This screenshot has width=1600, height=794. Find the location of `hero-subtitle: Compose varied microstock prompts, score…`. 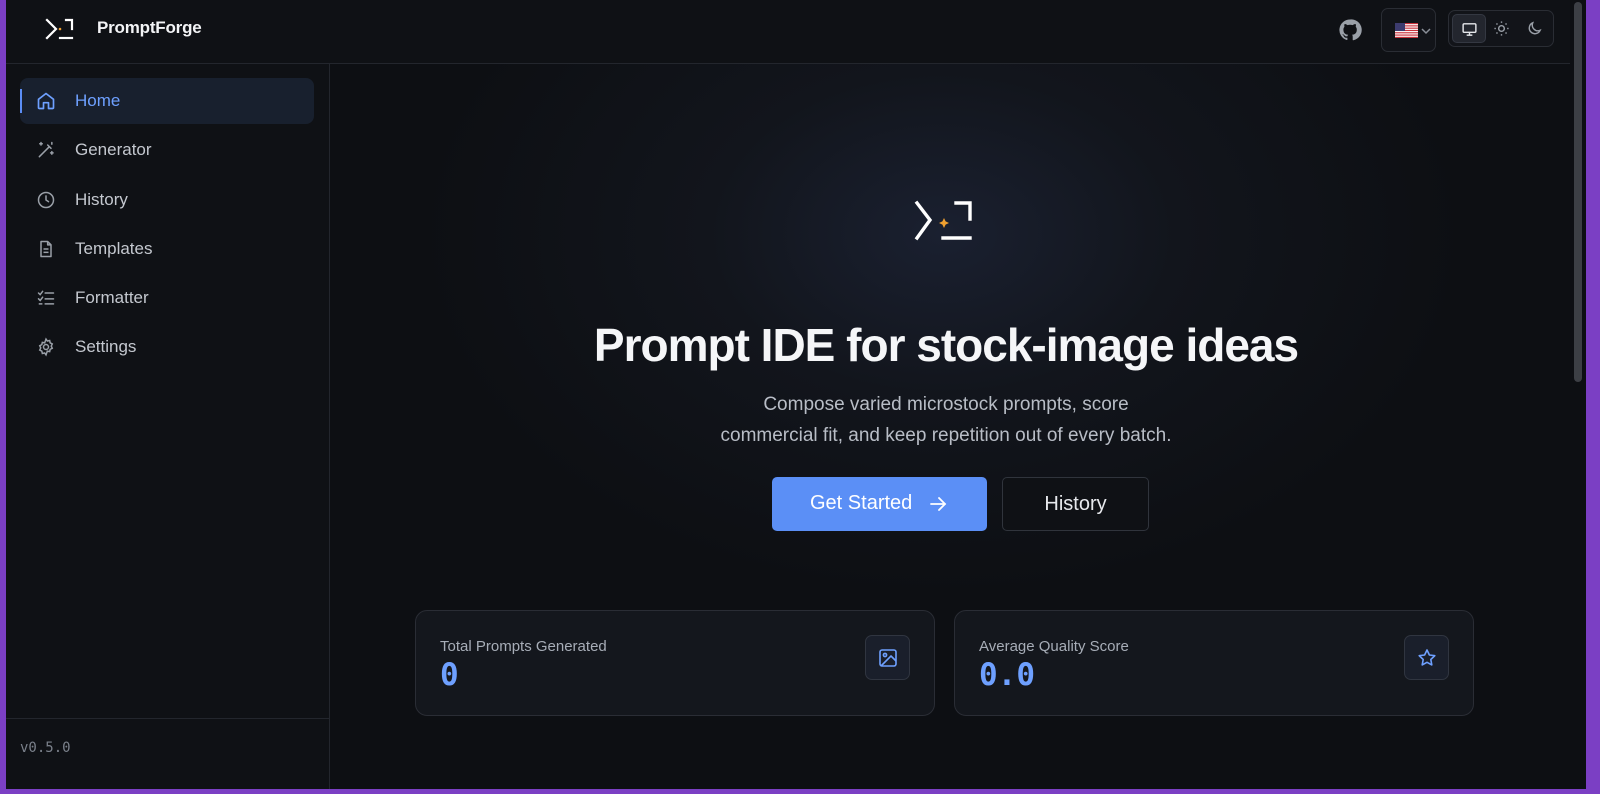

hero-subtitle: Compose varied microstock prompts, score… is located at coordinates (946, 420).